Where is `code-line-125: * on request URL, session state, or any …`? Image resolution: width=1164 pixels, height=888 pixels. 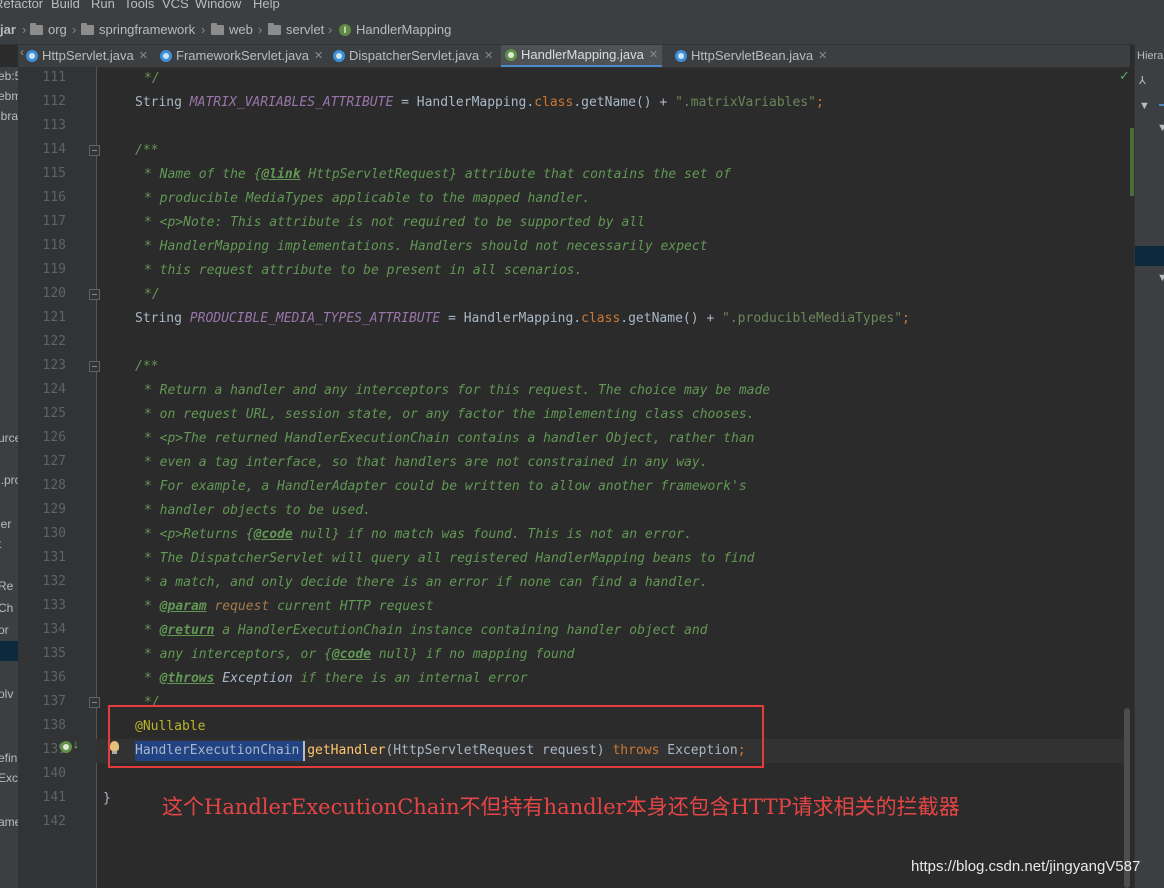
code-line-125: * on request URL, session state, or any … is located at coordinates (449, 414).